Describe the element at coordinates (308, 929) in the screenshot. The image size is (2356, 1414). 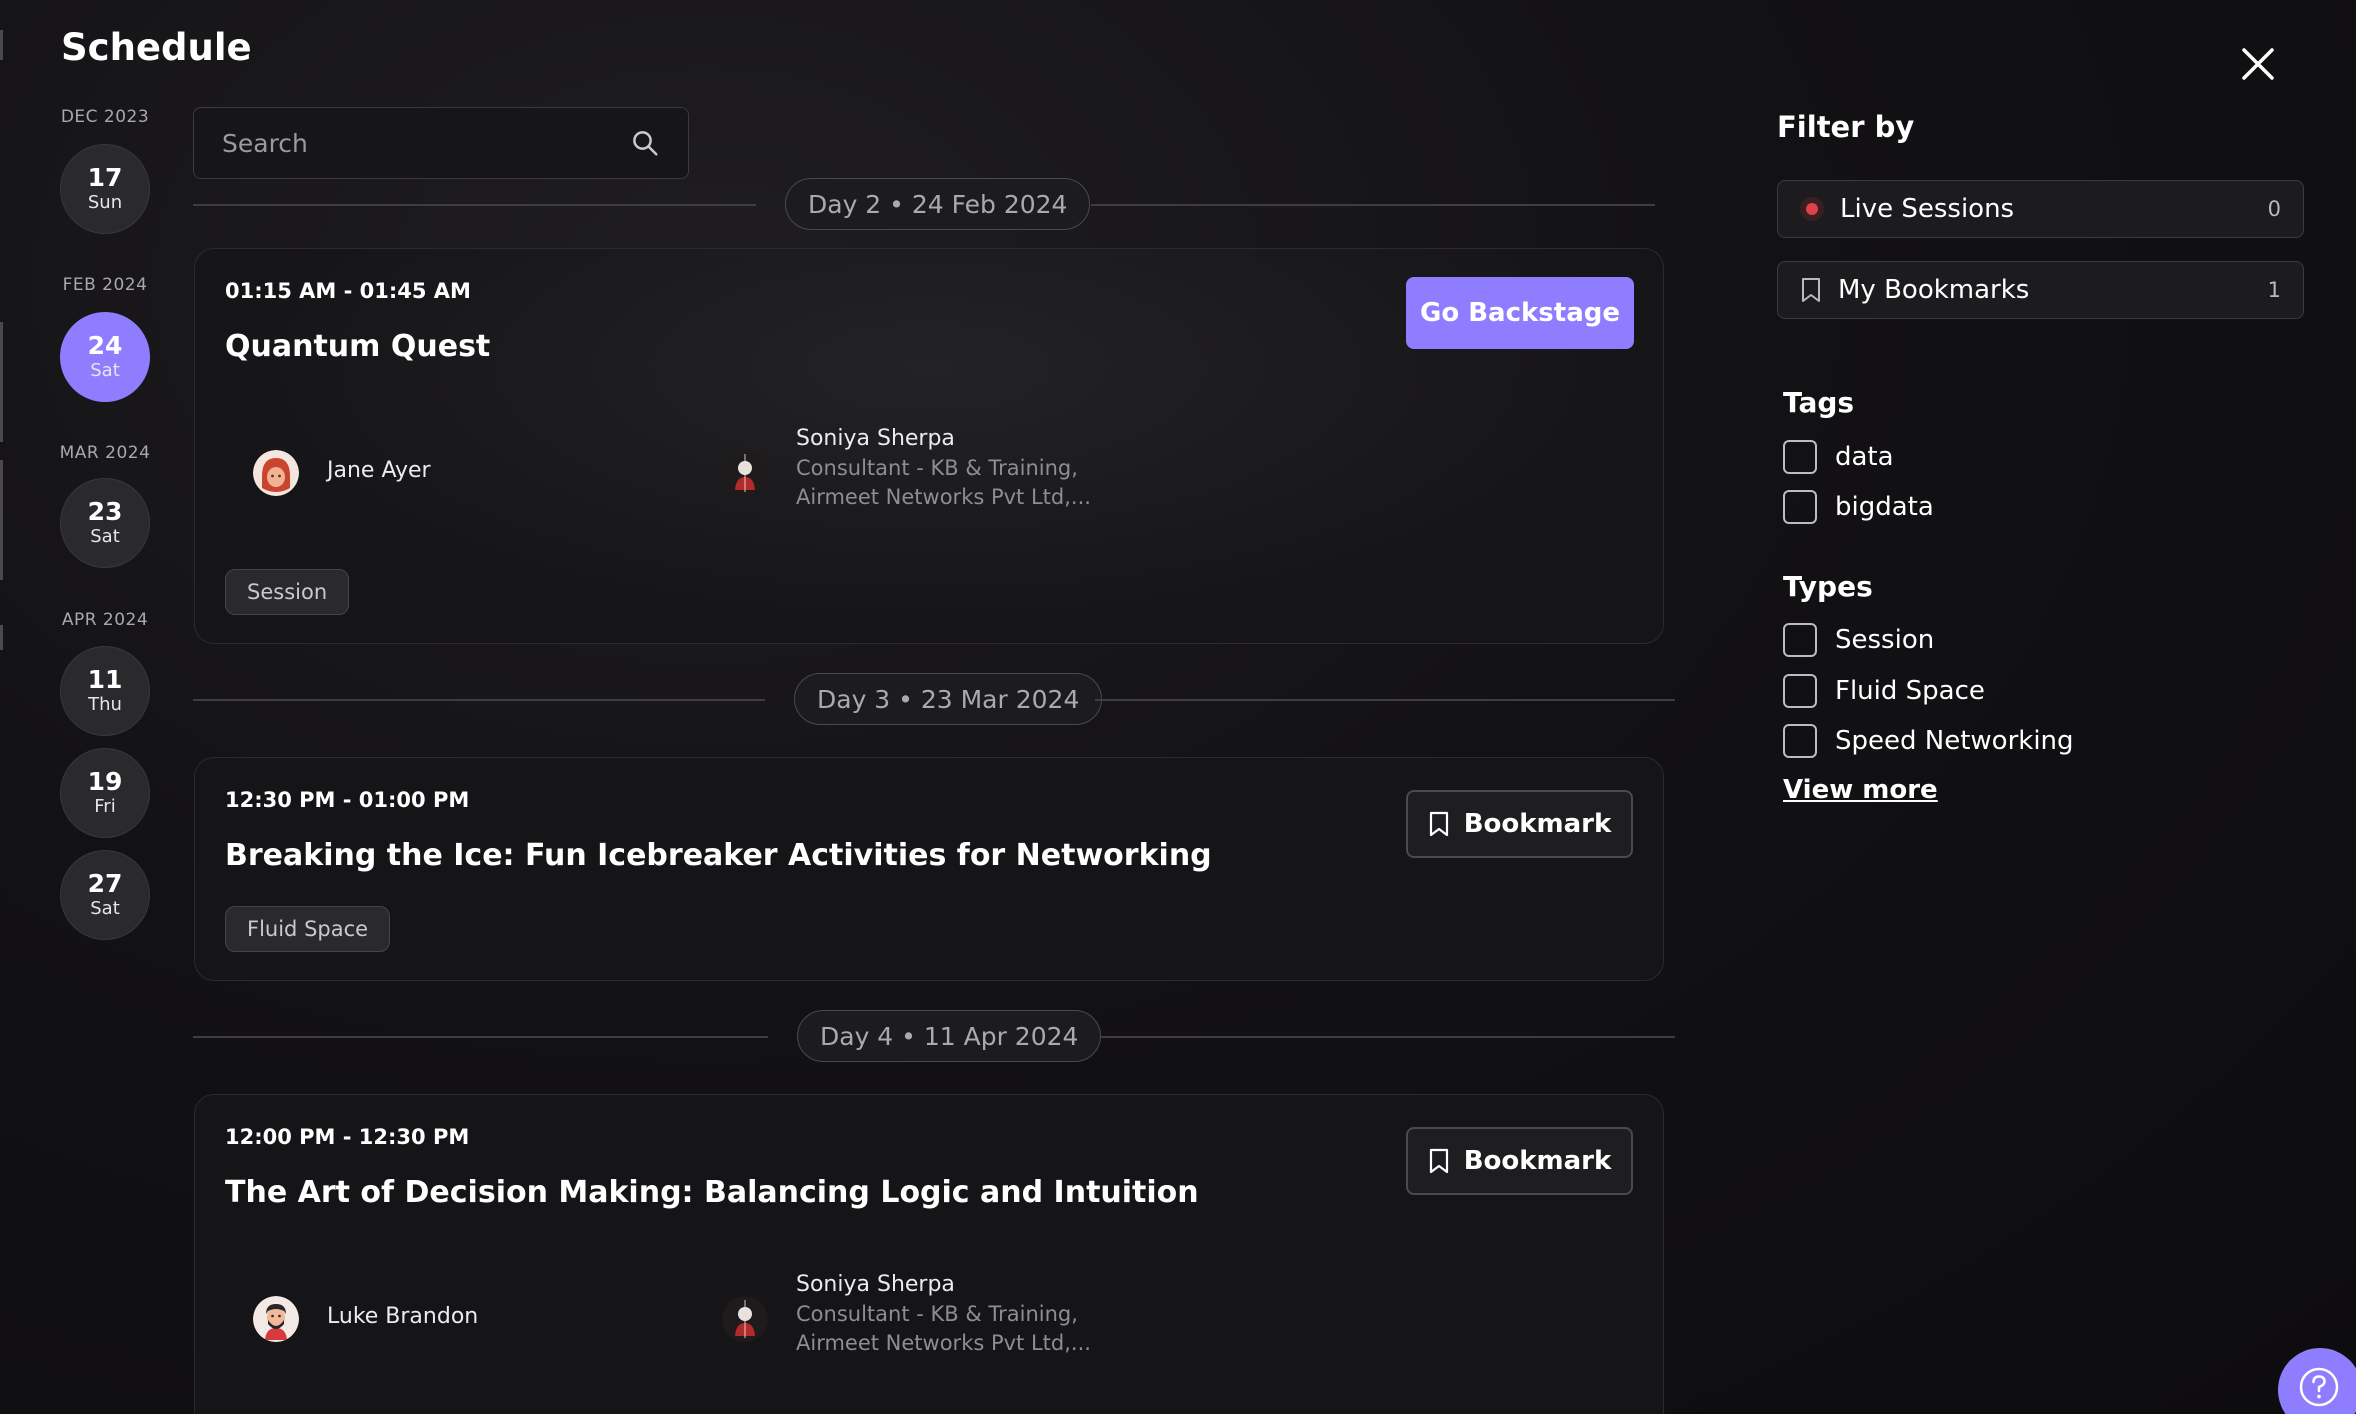
I see `session-type-tag: Fluid Space` at that location.